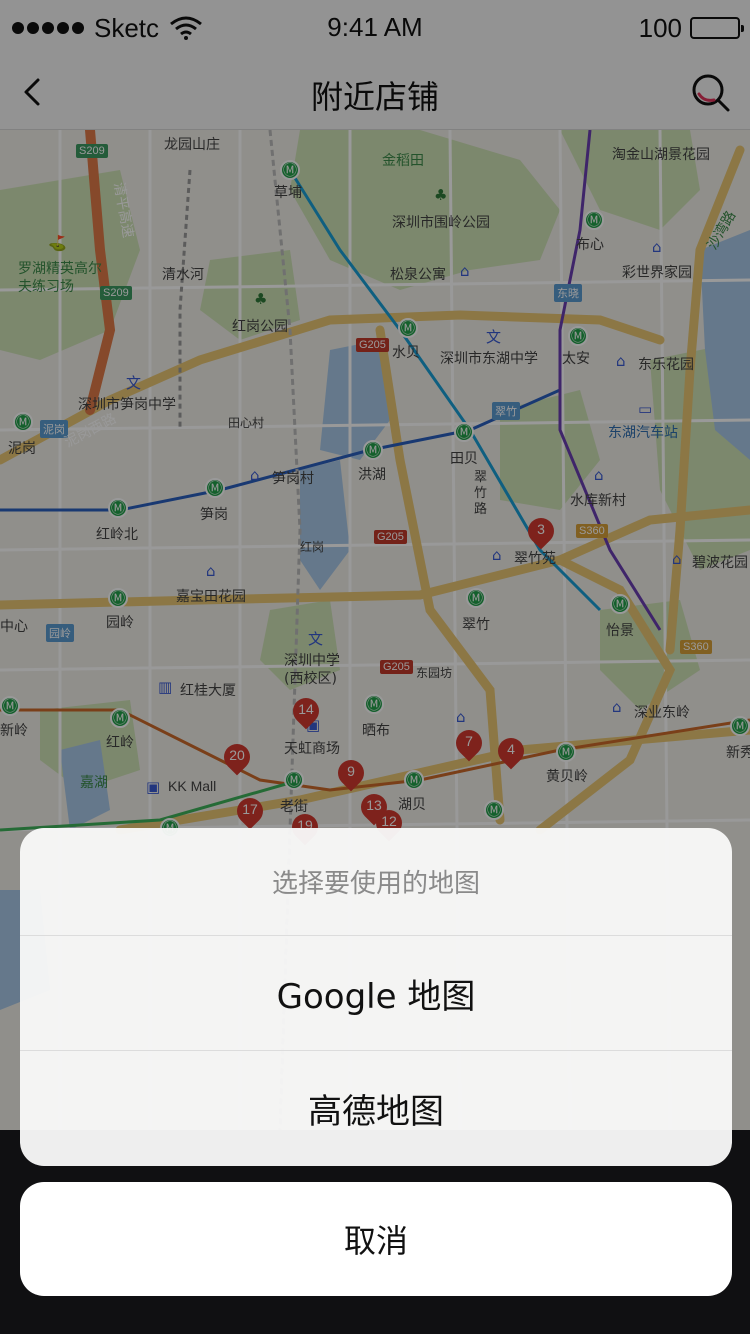 Image resolution: width=750 pixels, height=1334 pixels. What do you see at coordinates (376, 1239) in the screenshot?
I see `cancel-button: 取消` at bounding box center [376, 1239].